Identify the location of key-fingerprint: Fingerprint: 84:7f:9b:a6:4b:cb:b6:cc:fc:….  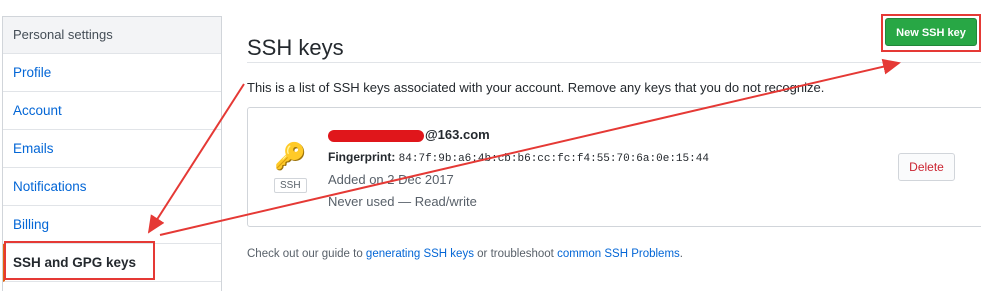
(518, 157).